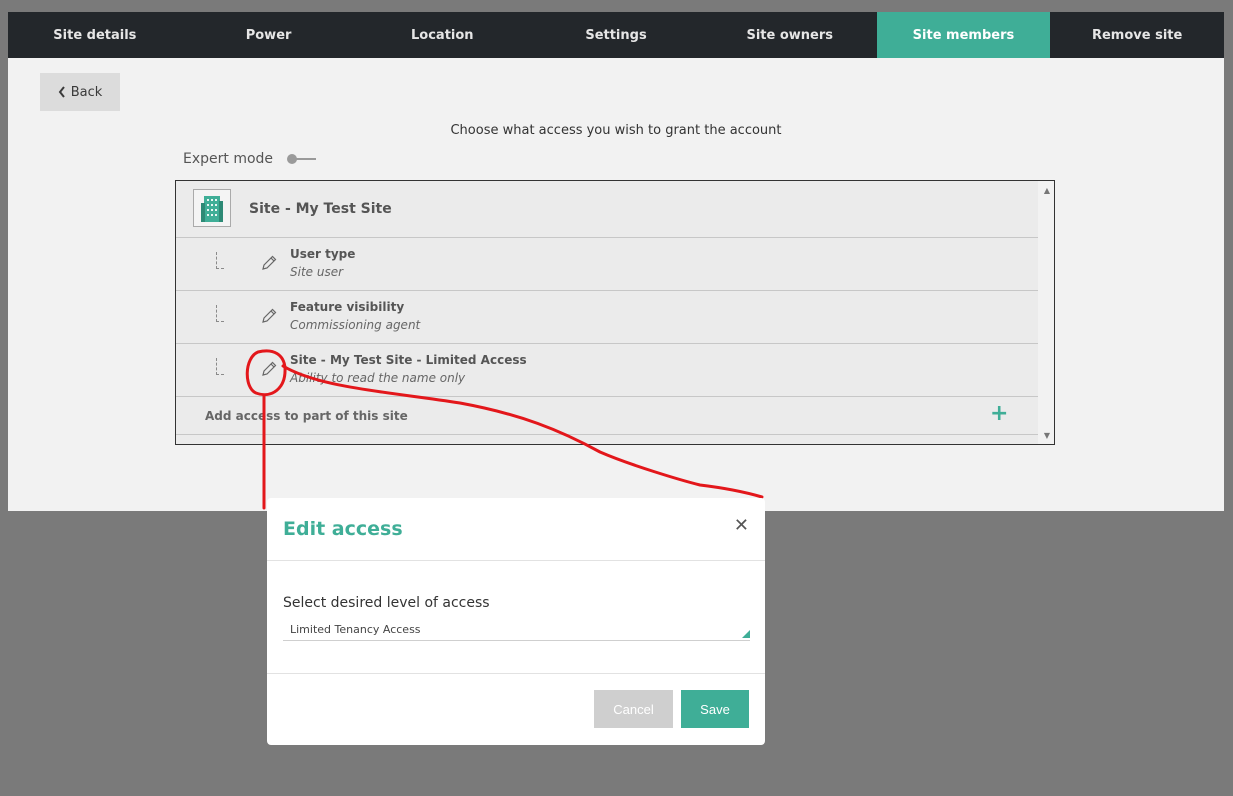 Image resolution: width=1233 pixels, height=796 pixels. I want to click on add-access-row: Add access to part of this site +, so click(607, 416).